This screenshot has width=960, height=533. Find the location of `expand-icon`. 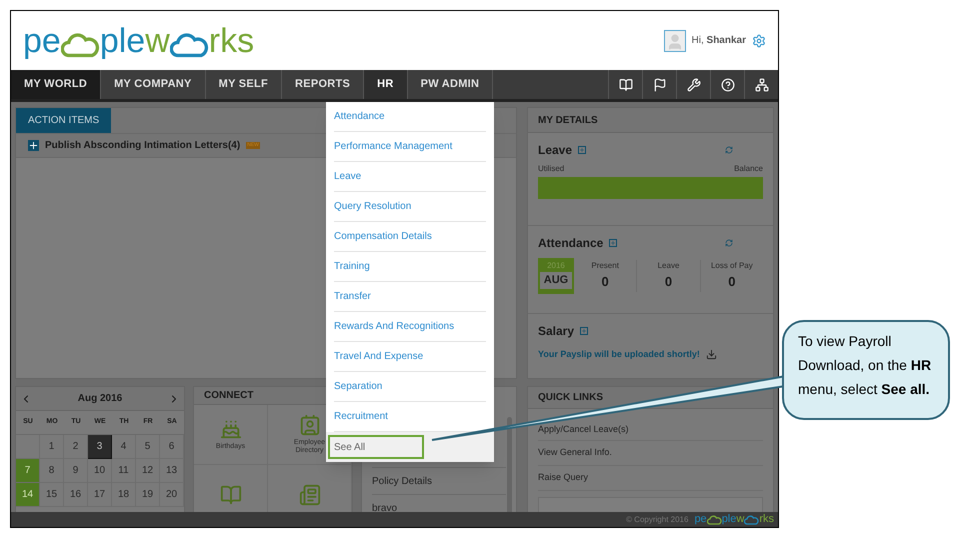

expand-icon is located at coordinates (33, 145).